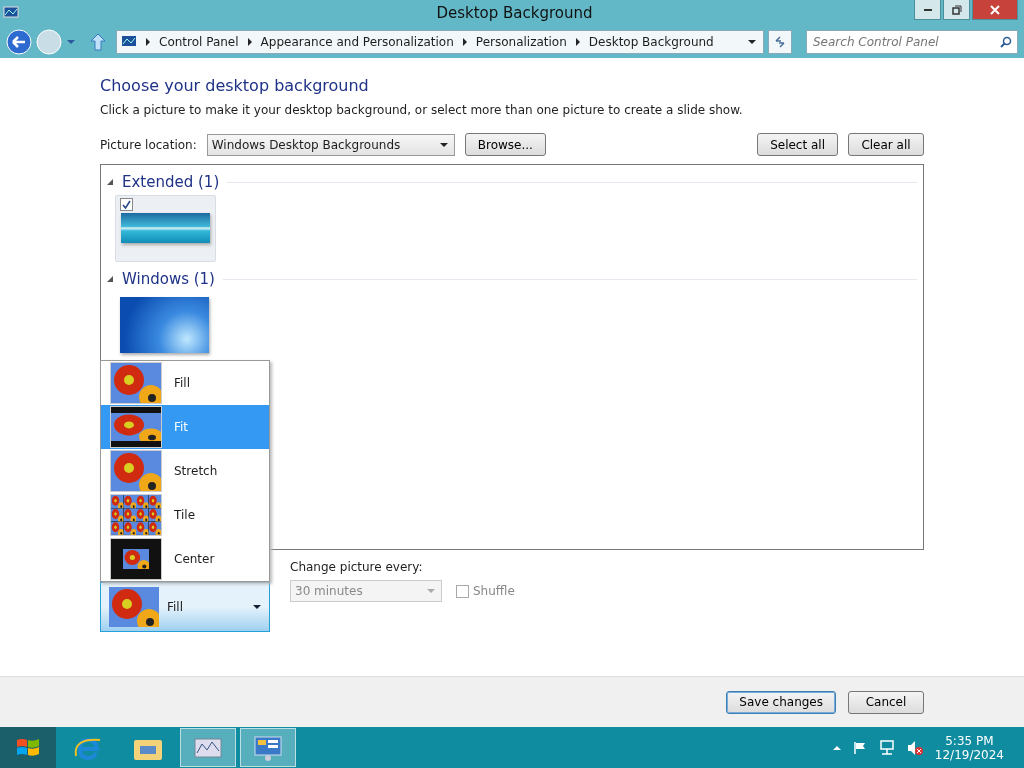 The image size is (1024, 768). I want to click on position-option: Center, so click(185, 559).